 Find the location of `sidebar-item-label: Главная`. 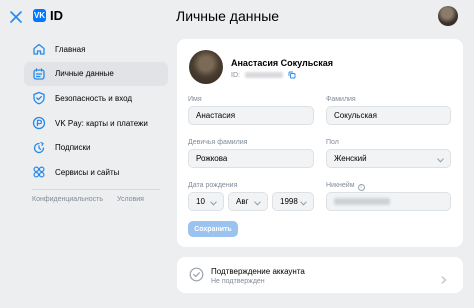

sidebar-item-label: Главная is located at coordinates (70, 49).